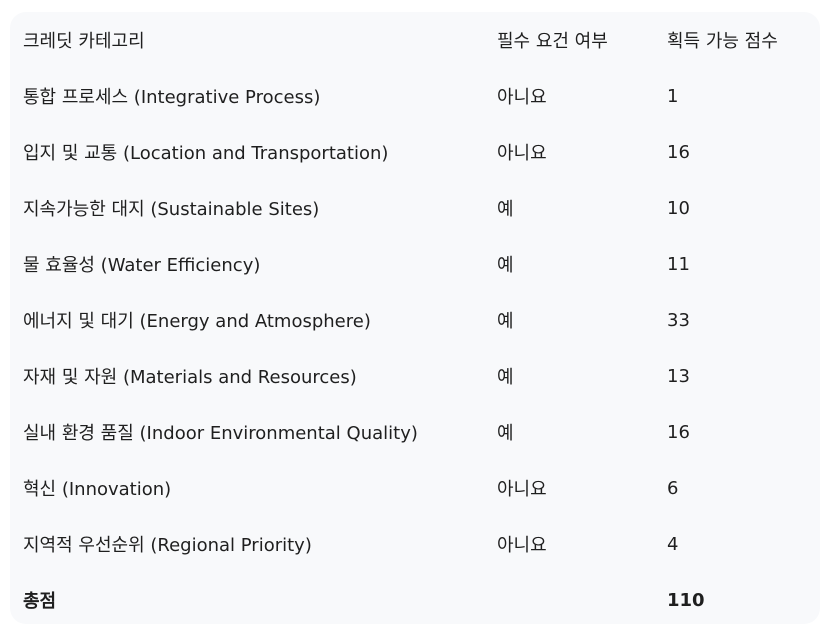 The image size is (833, 630). What do you see at coordinates (582, 600) in the screenshot?
I see `total-required` at bounding box center [582, 600].